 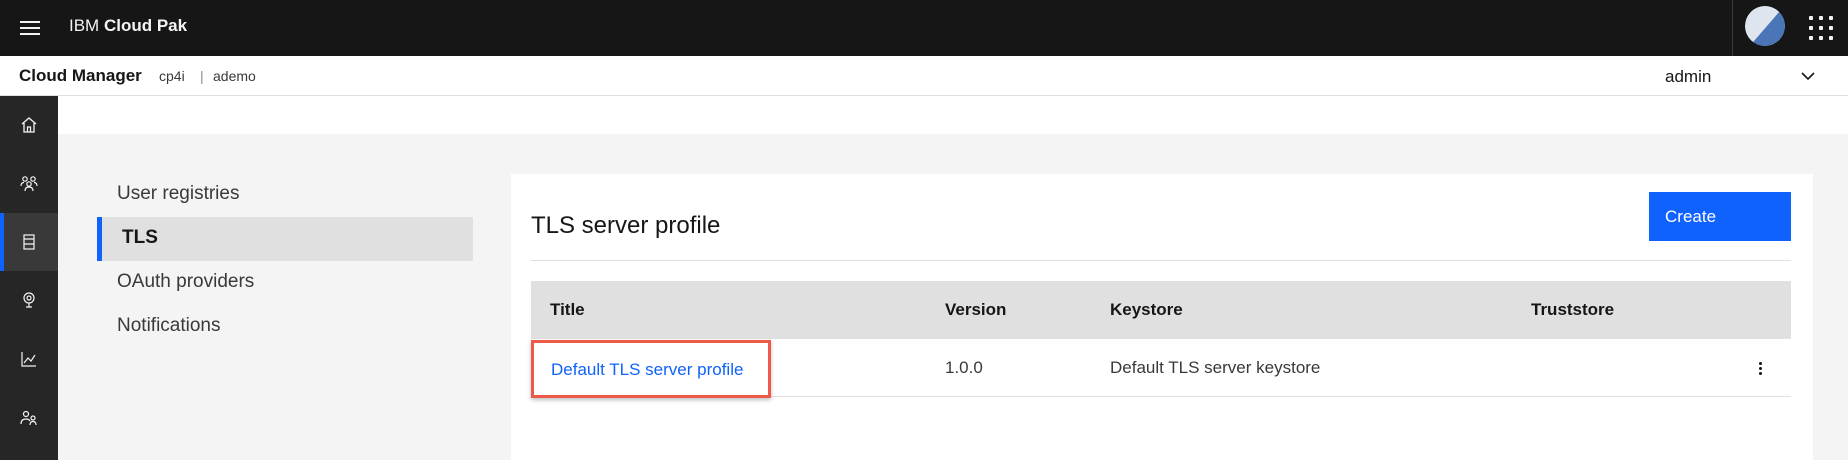 What do you see at coordinates (234, 76) in the screenshot?
I see `breadcrumb-catalog: ademo` at bounding box center [234, 76].